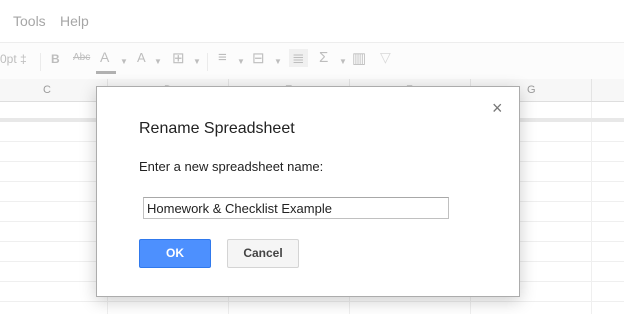  What do you see at coordinates (217, 128) in the screenshot?
I see `dialog-title: Rename Spreadsheet` at bounding box center [217, 128].